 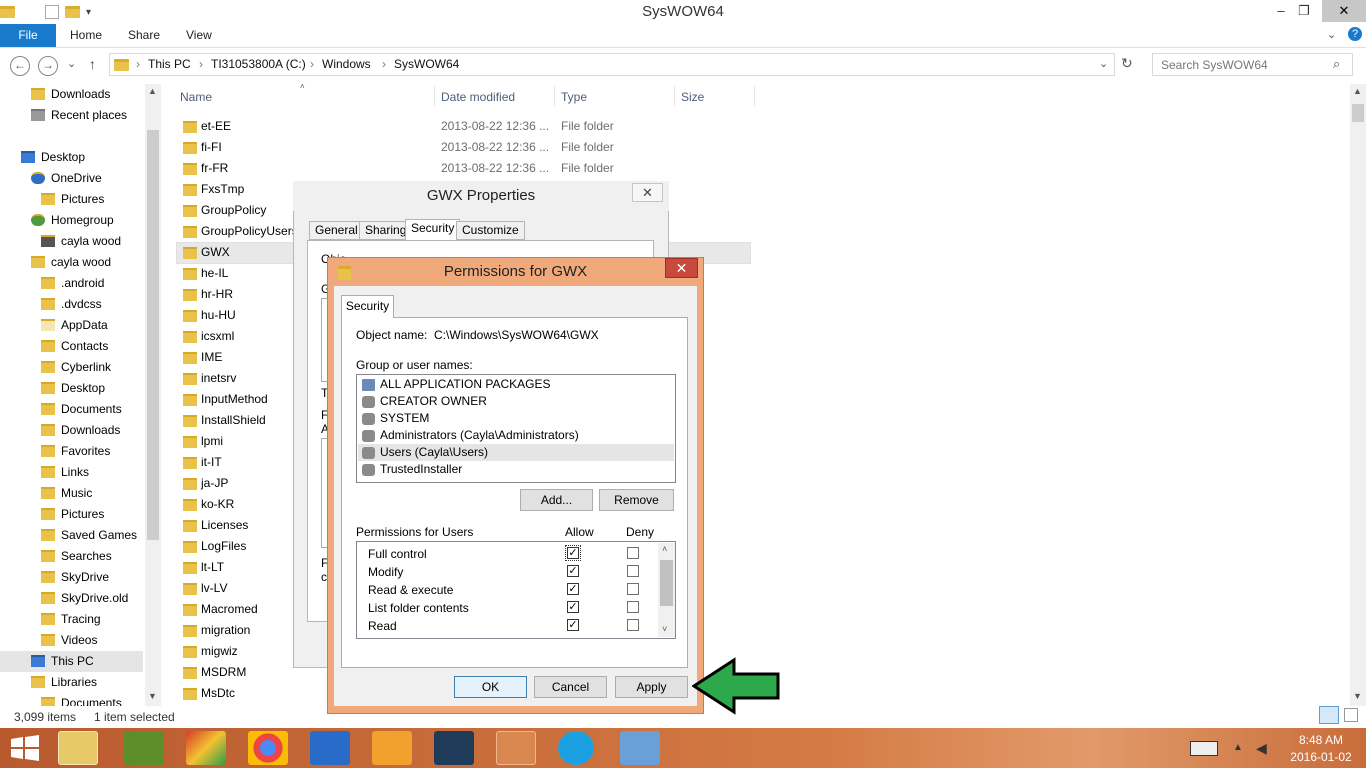 What do you see at coordinates (576, 748) in the screenshot?
I see `skype-icon` at bounding box center [576, 748].